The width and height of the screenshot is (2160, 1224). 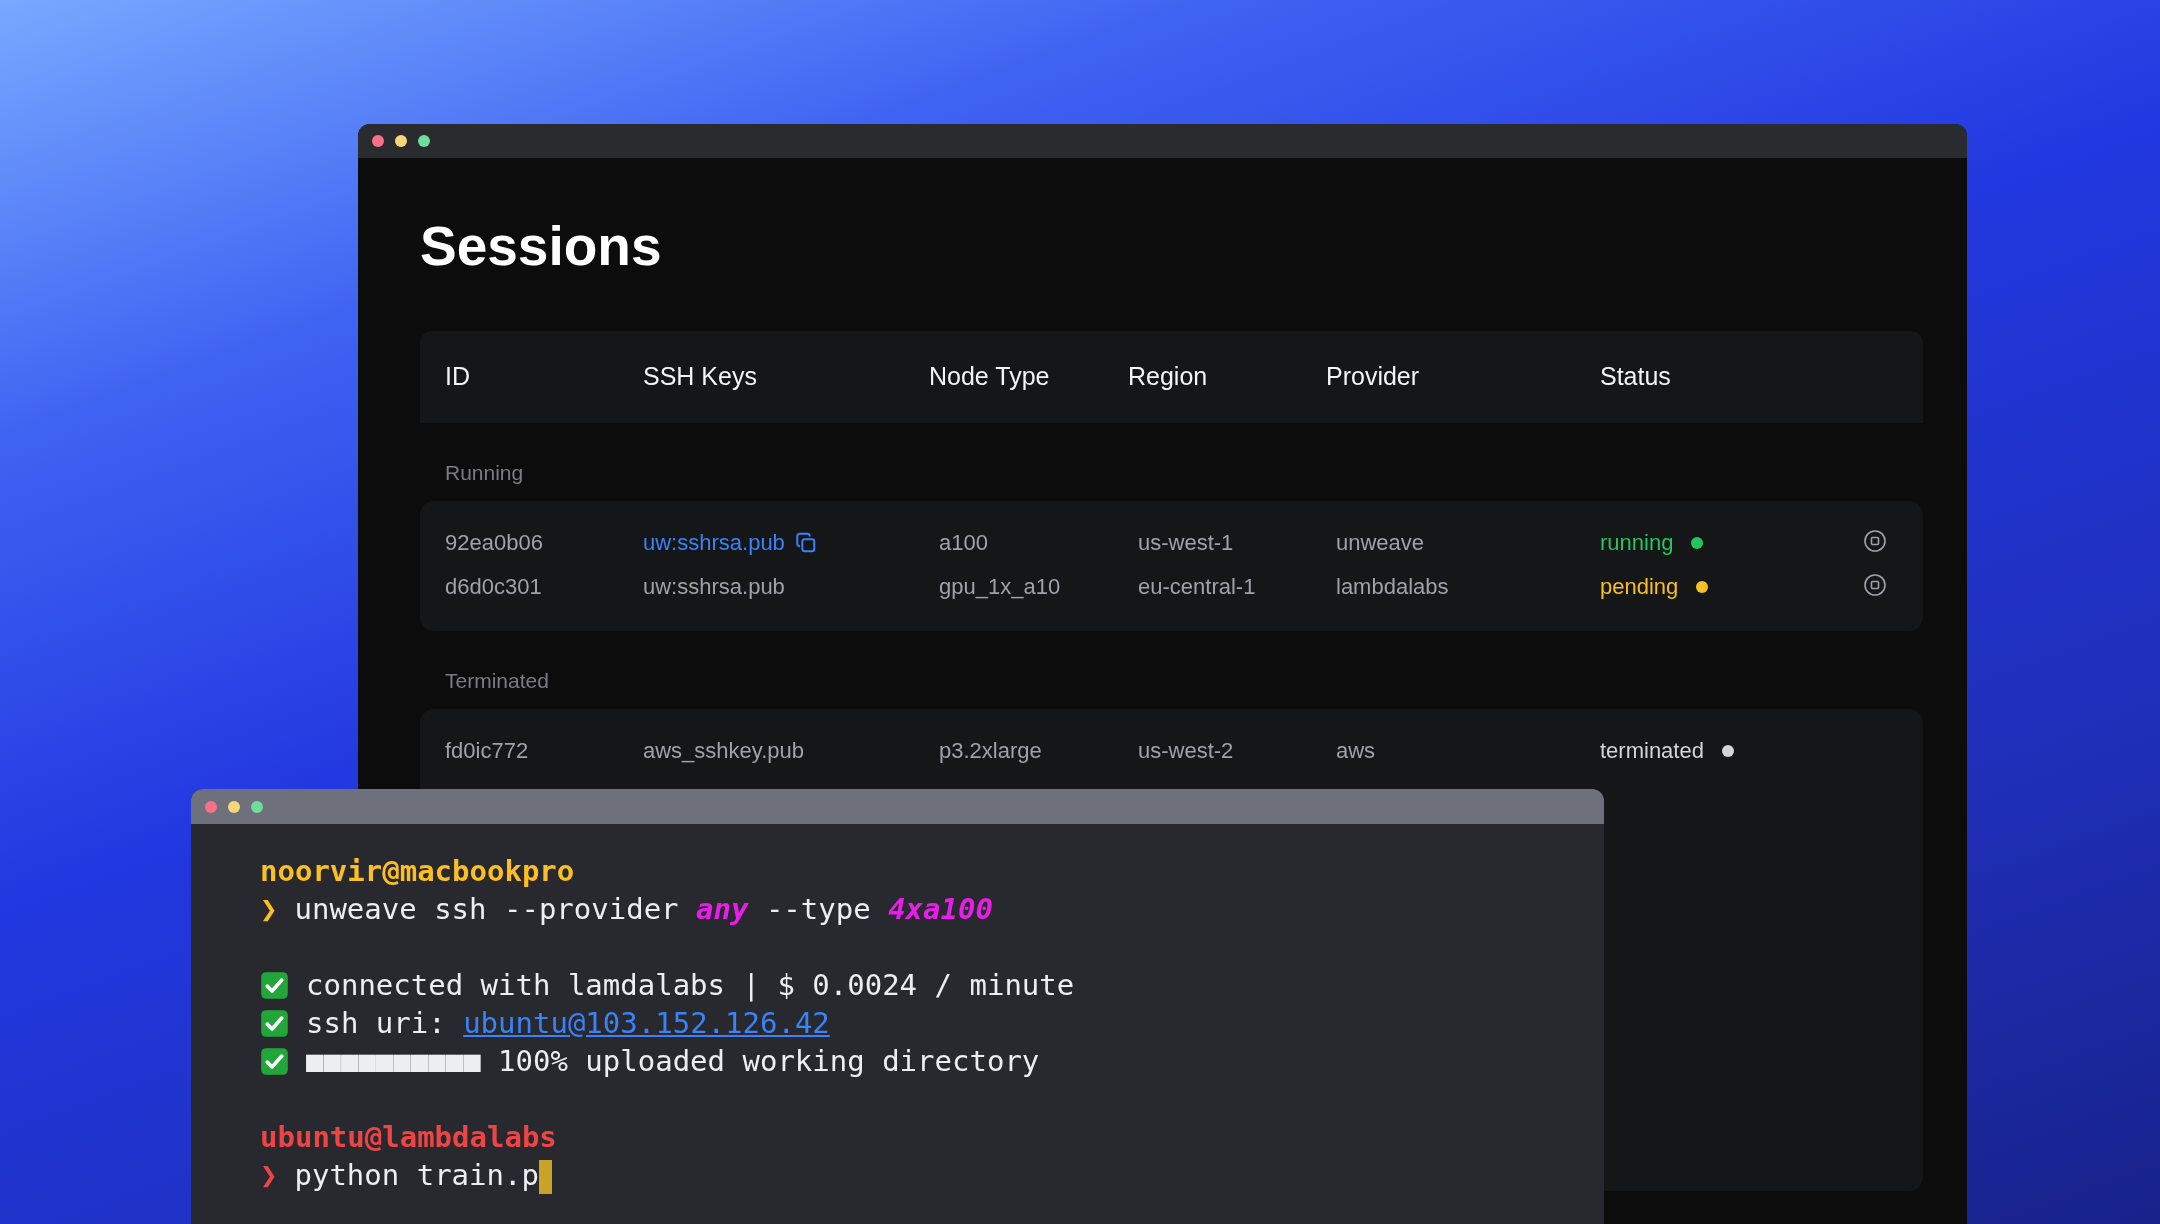 What do you see at coordinates (940, 909) in the screenshot?
I see `command-argument: 4xa100` at bounding box center [940, 909].